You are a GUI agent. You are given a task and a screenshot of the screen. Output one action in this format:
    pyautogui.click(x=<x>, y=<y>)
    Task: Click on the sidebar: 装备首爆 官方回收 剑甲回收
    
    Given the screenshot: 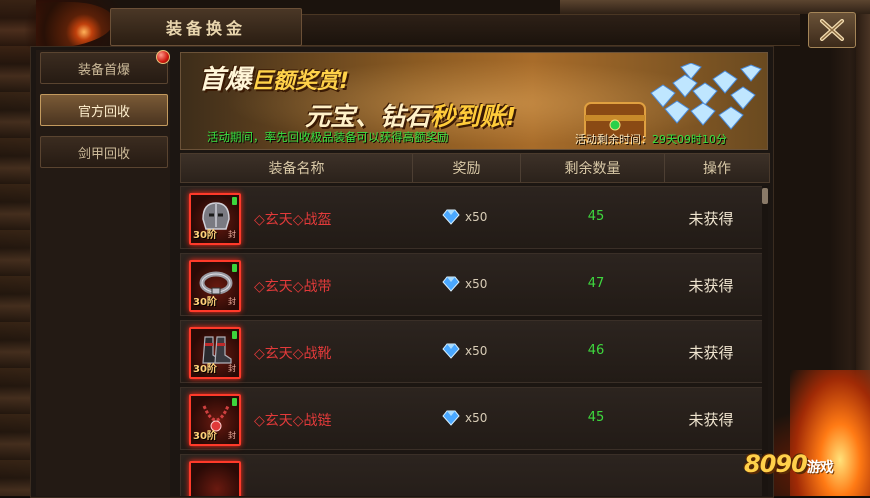 What is the action you would take?
    pyautogui.click(x=103, y=273)
    